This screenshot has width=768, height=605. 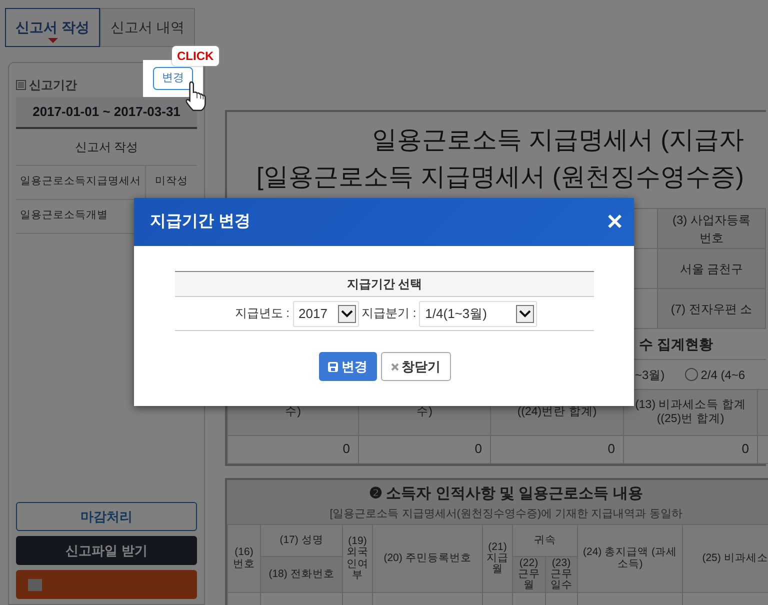 What do you see at coordinates (389, 313) in the screenshot?
I see `field-label: 지급분기 :` at bounding box center [389, 313].